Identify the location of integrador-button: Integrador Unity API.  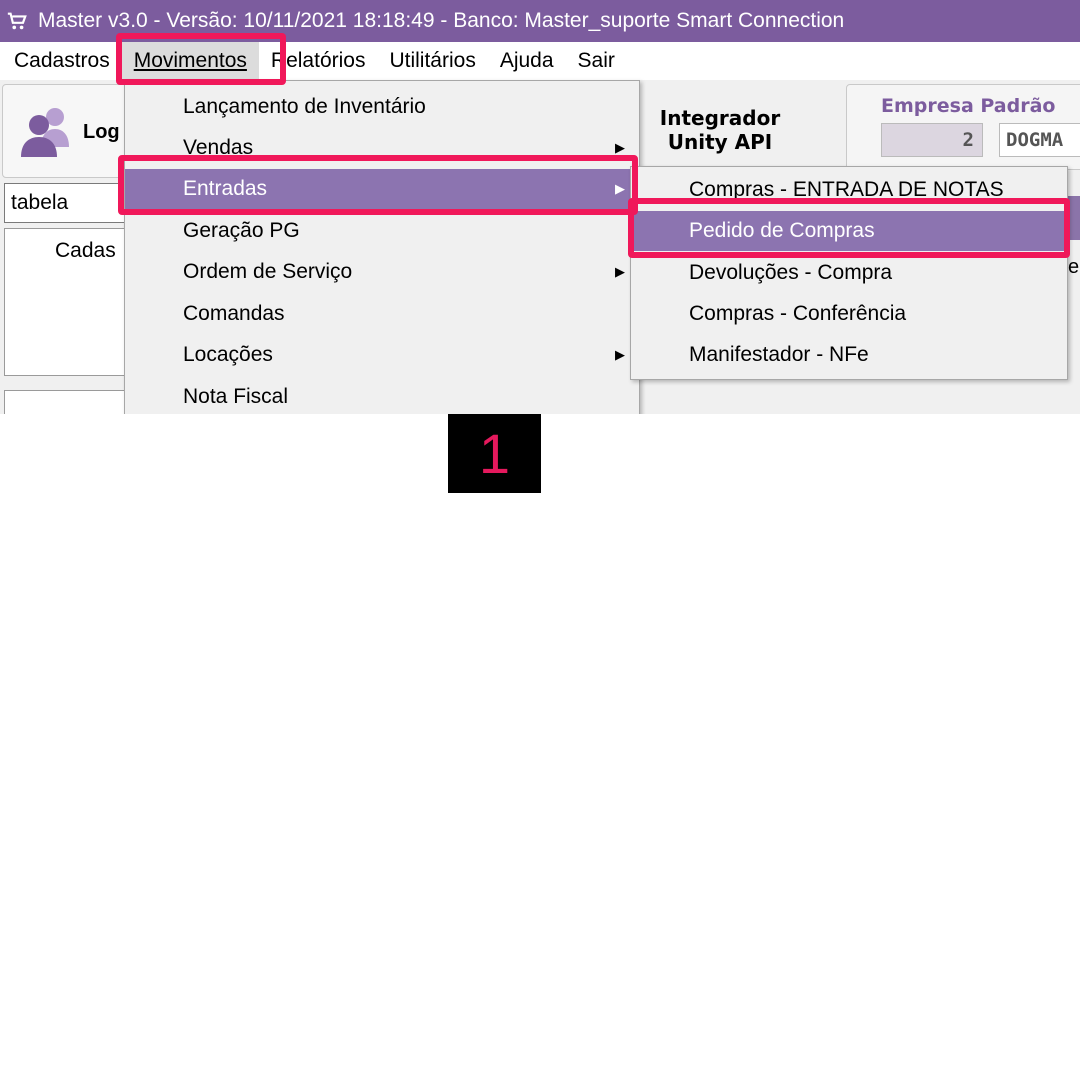
(720, 130).